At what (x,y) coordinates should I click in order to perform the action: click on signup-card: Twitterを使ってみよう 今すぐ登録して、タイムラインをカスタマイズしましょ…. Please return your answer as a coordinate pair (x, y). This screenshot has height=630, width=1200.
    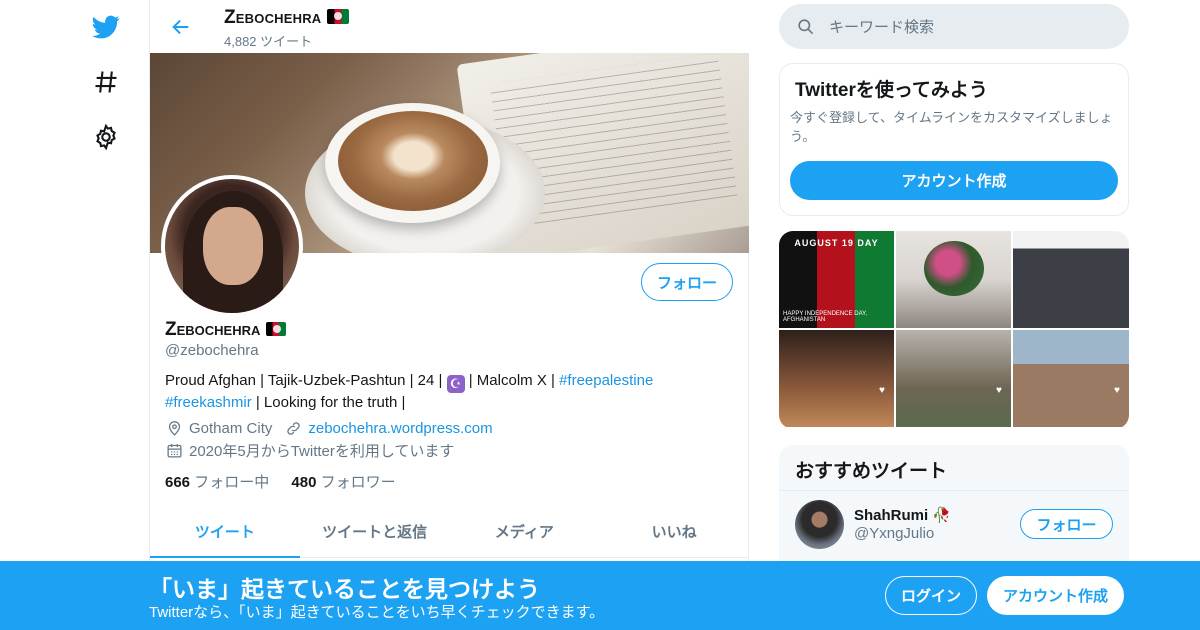
    Looking at the image, I should click on (954, 139).